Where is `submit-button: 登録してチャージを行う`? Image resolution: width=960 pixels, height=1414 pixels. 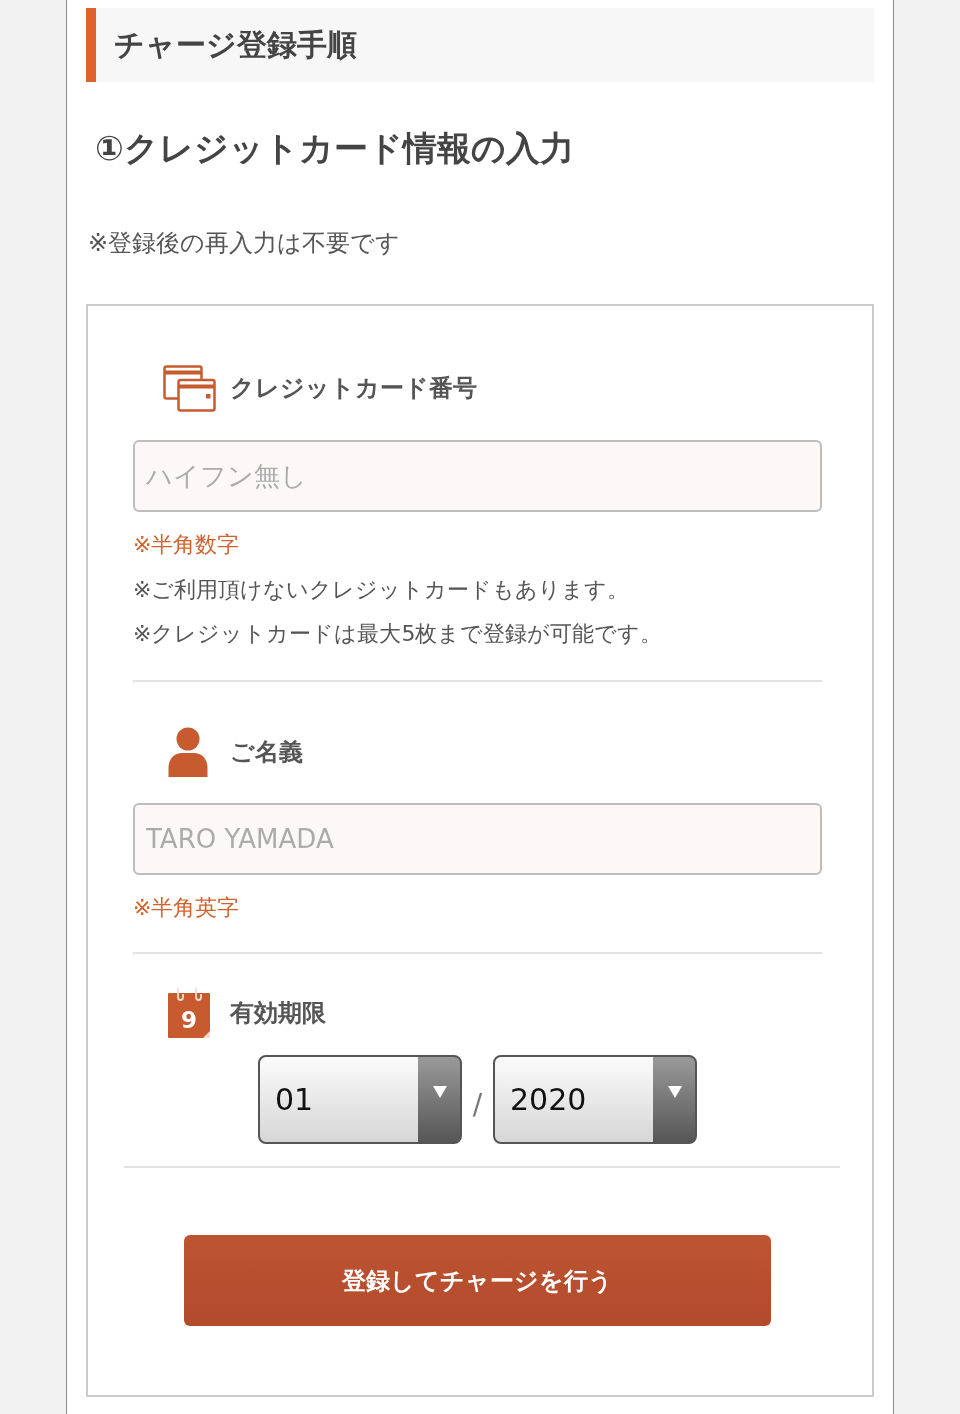 submit-button: 登録してチャージを行う is located at coordinates (477, 1280).